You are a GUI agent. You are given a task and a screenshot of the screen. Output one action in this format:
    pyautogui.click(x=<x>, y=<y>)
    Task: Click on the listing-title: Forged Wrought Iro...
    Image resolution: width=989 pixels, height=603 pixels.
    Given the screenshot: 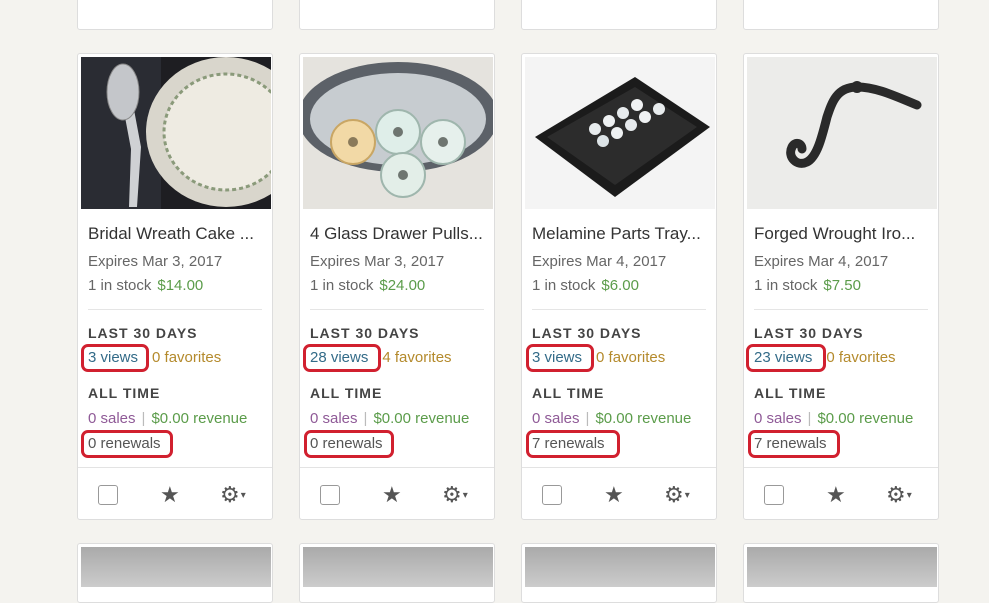 What is the action you would take?
    pyautogui.click(x=844, y=234)
    